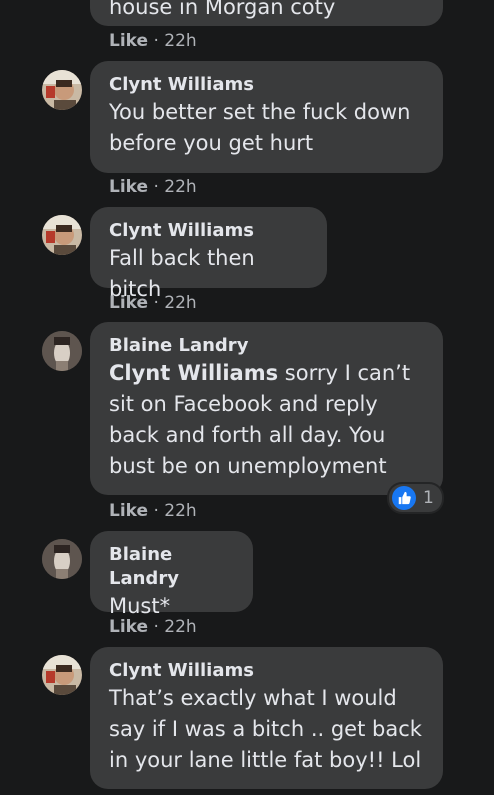  I want to click on comment-bubble: house in Morgan coty, so click(266, 13).